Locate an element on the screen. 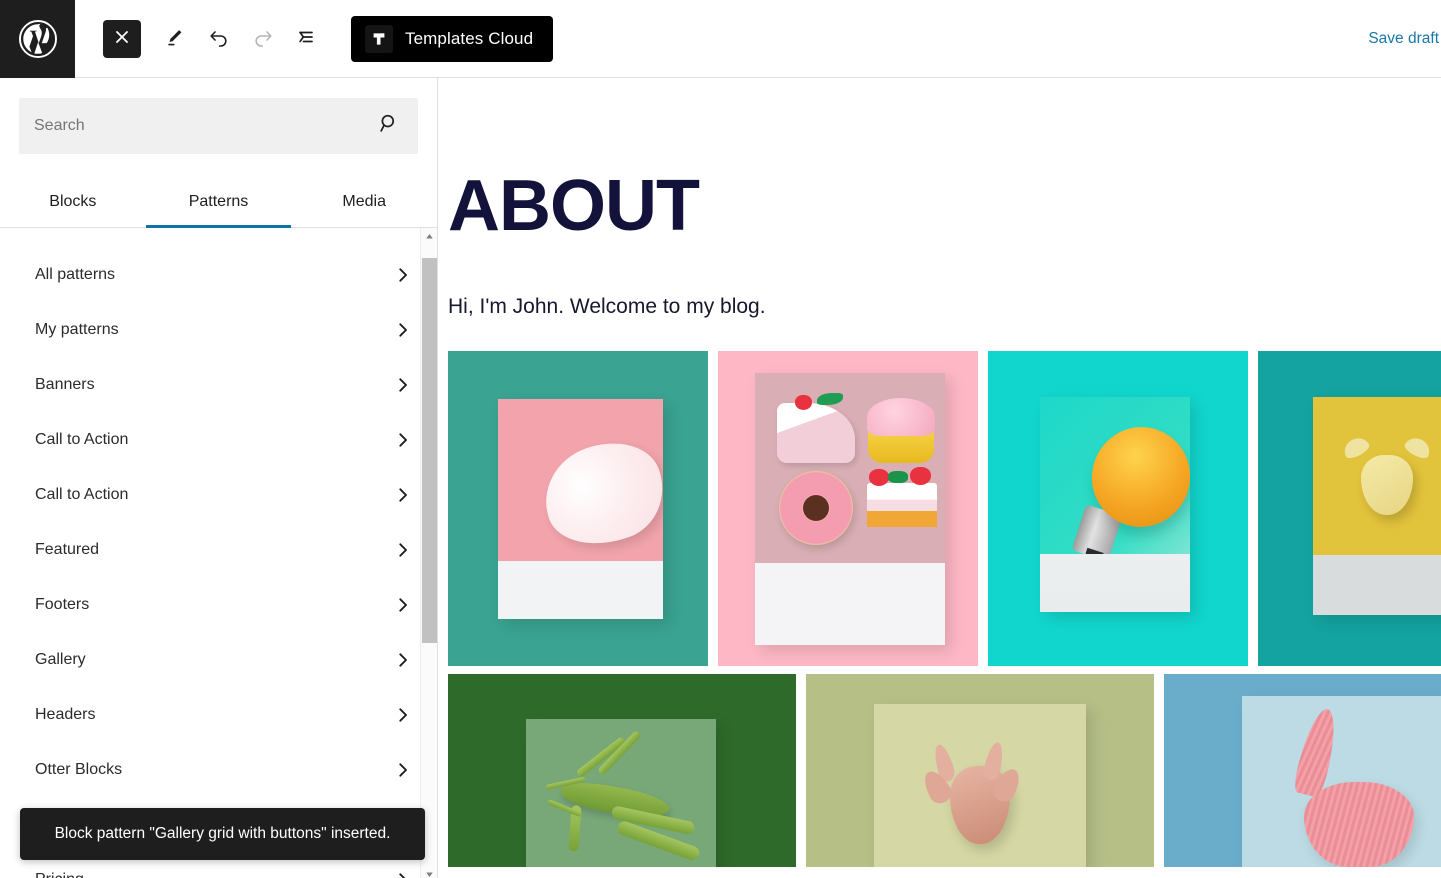 This screenshot has height=878, width=1441. category-item-gallery: Gallery is located at coordinates (218, 659).